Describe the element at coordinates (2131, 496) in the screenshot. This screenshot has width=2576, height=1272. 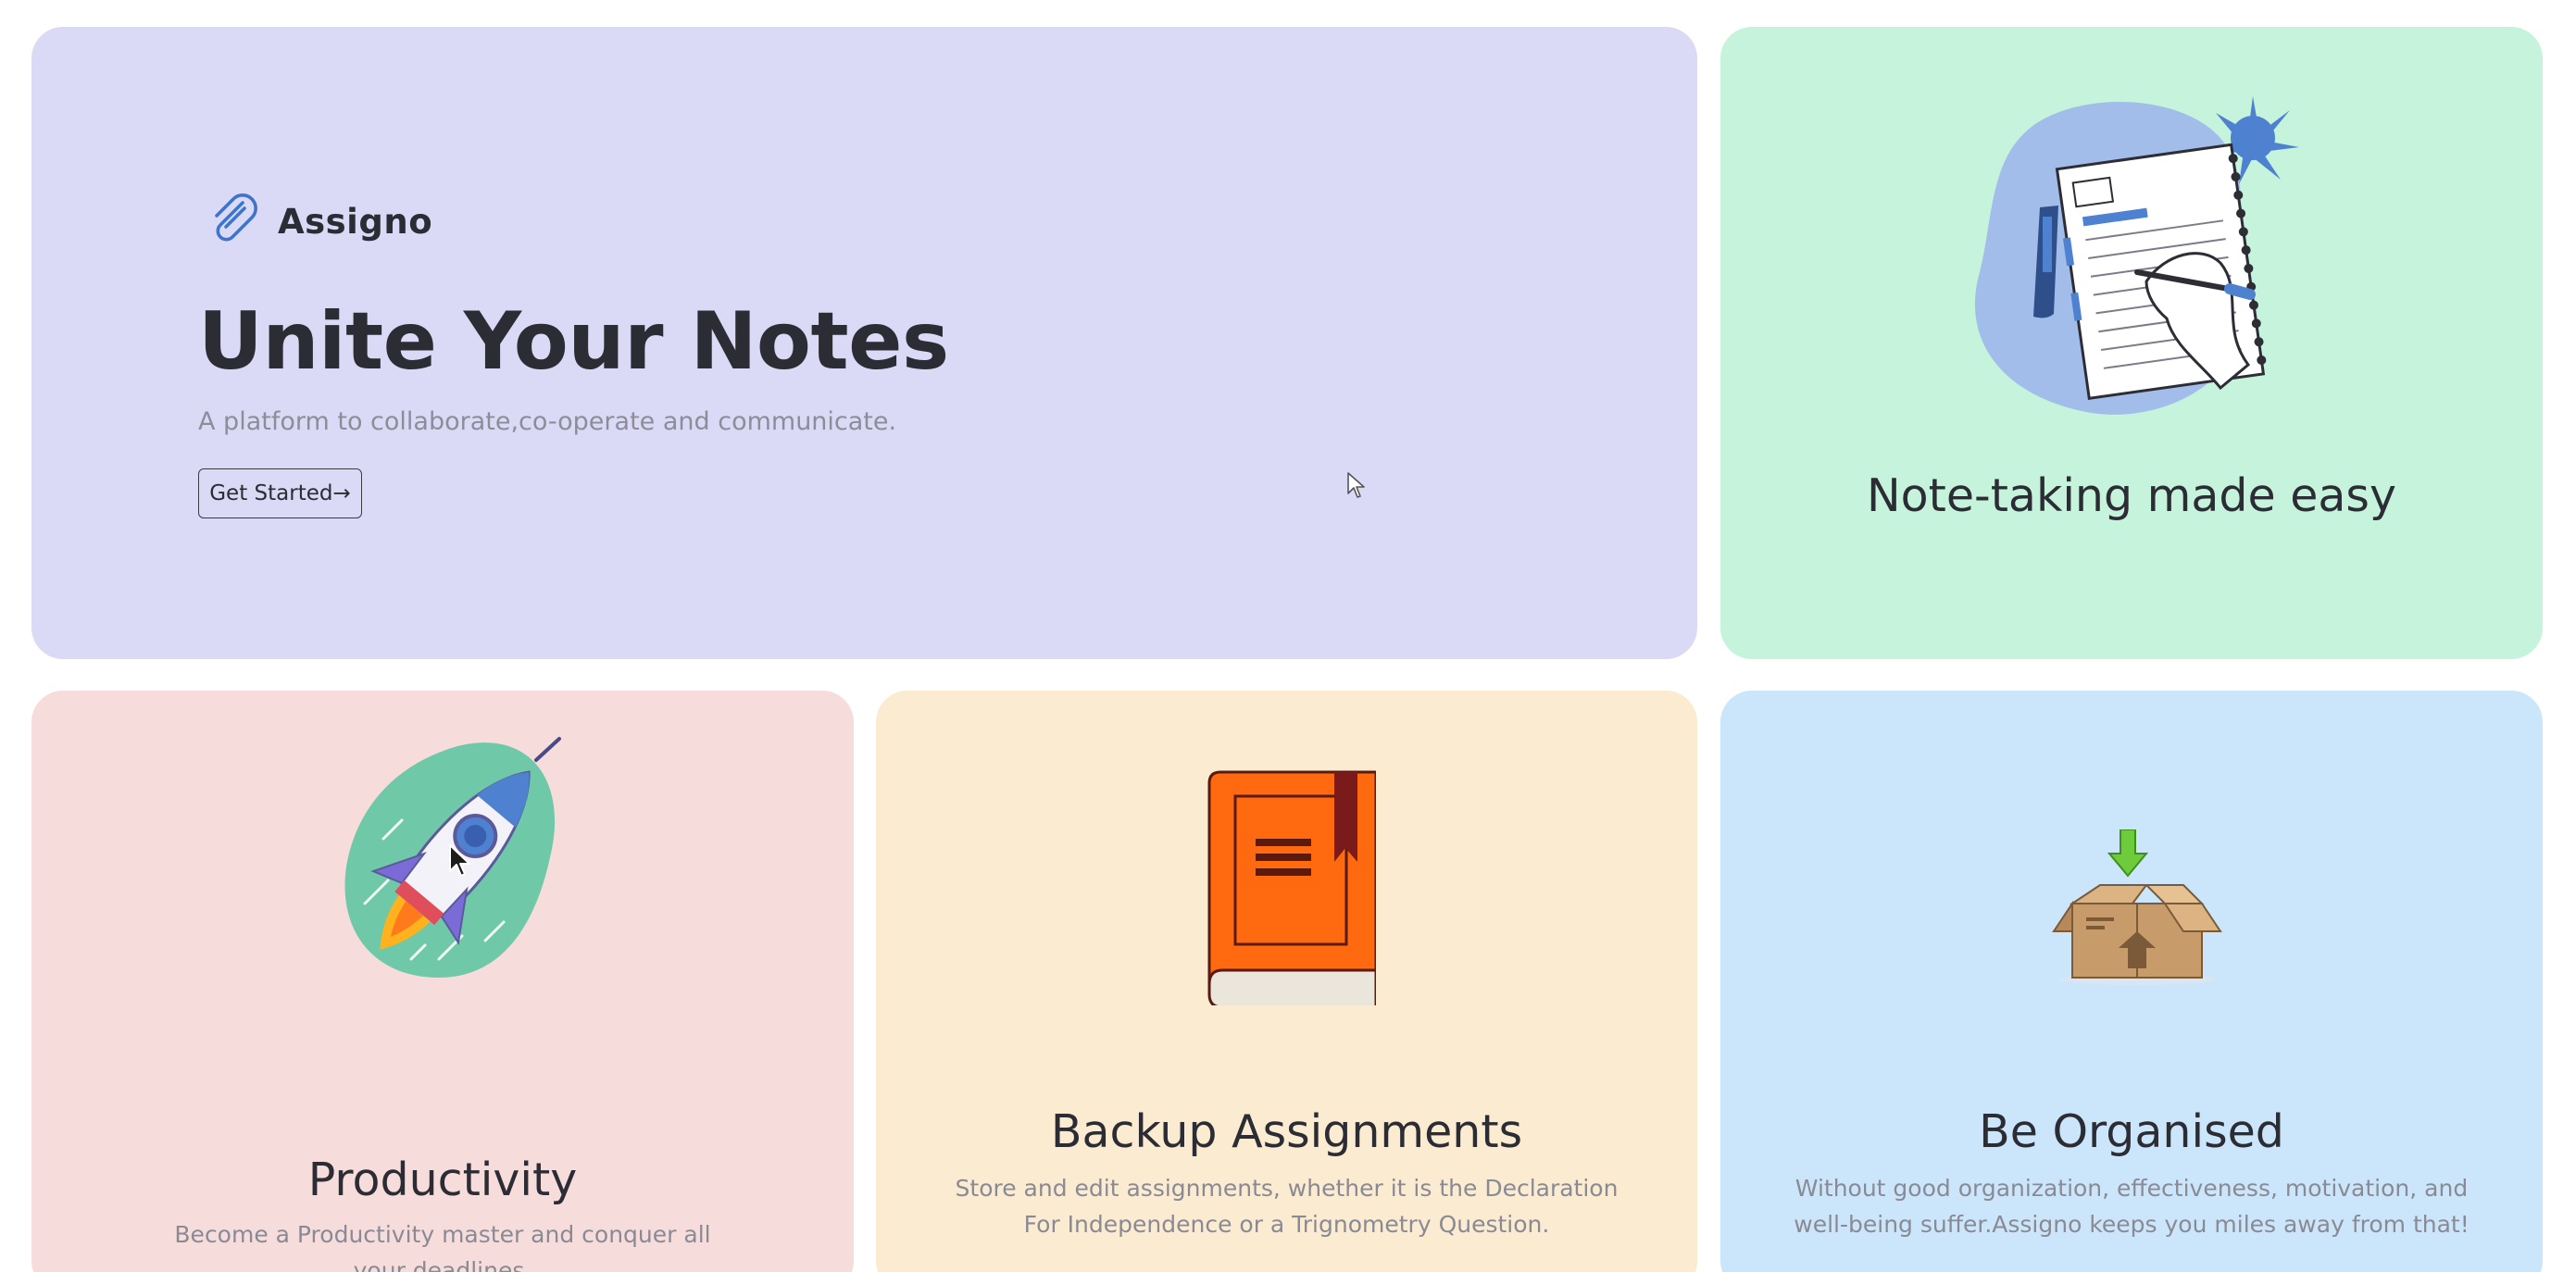
I see `note-taking-title: Note-taking made easy` at that location.